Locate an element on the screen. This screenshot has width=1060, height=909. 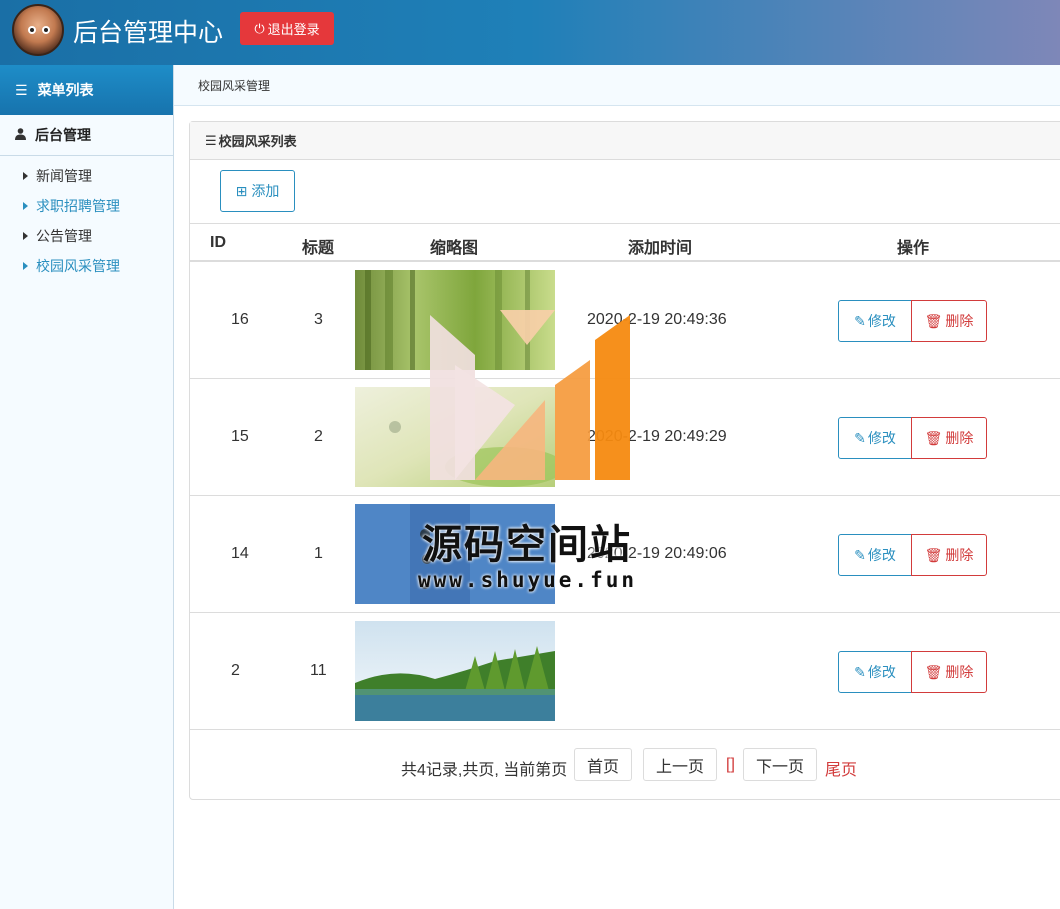
table-row: 15 2 2020-2-19 20:49:29 ✎ 修改 🗑 删除 is located at coordinates (625, 437).